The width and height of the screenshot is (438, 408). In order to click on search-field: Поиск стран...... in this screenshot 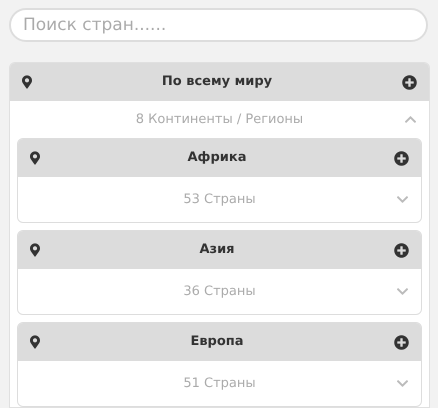, I will do `click(218, 25)`.